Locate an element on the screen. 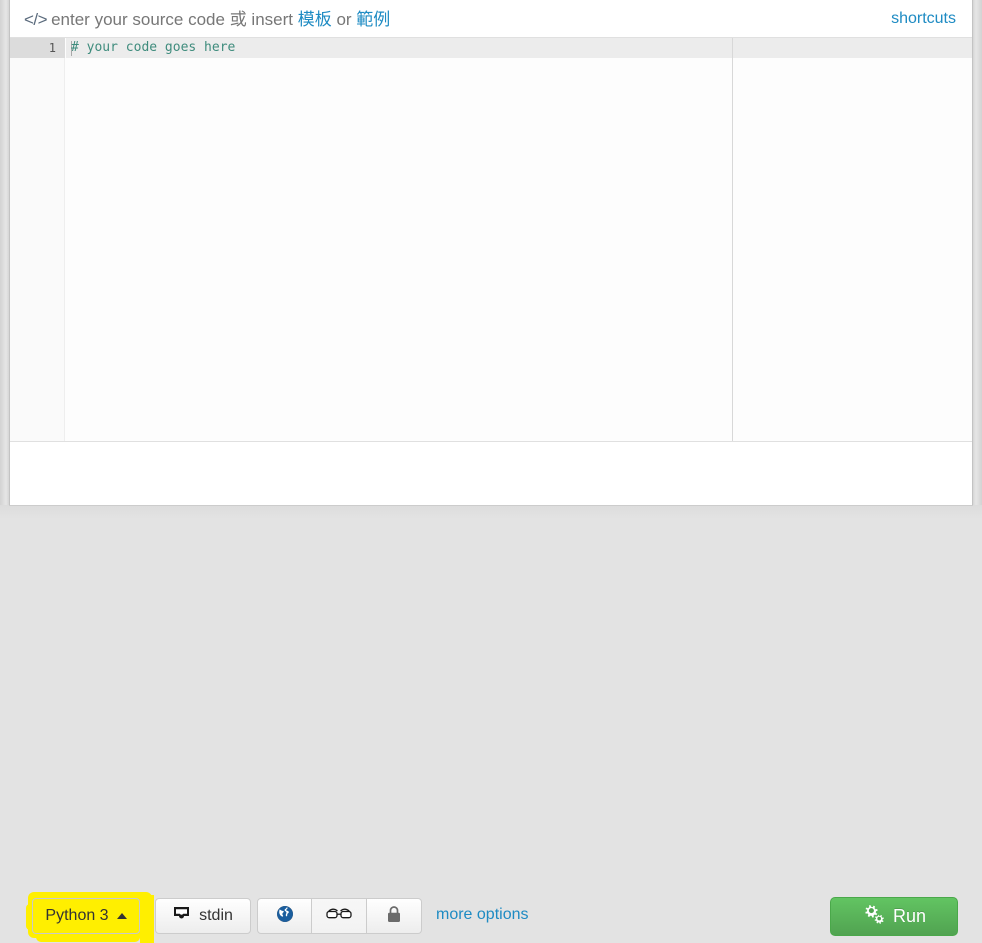 The height and width of the screenshot is (943, 982). line-number-gutter: 1 is located at coordinates (37, 239).